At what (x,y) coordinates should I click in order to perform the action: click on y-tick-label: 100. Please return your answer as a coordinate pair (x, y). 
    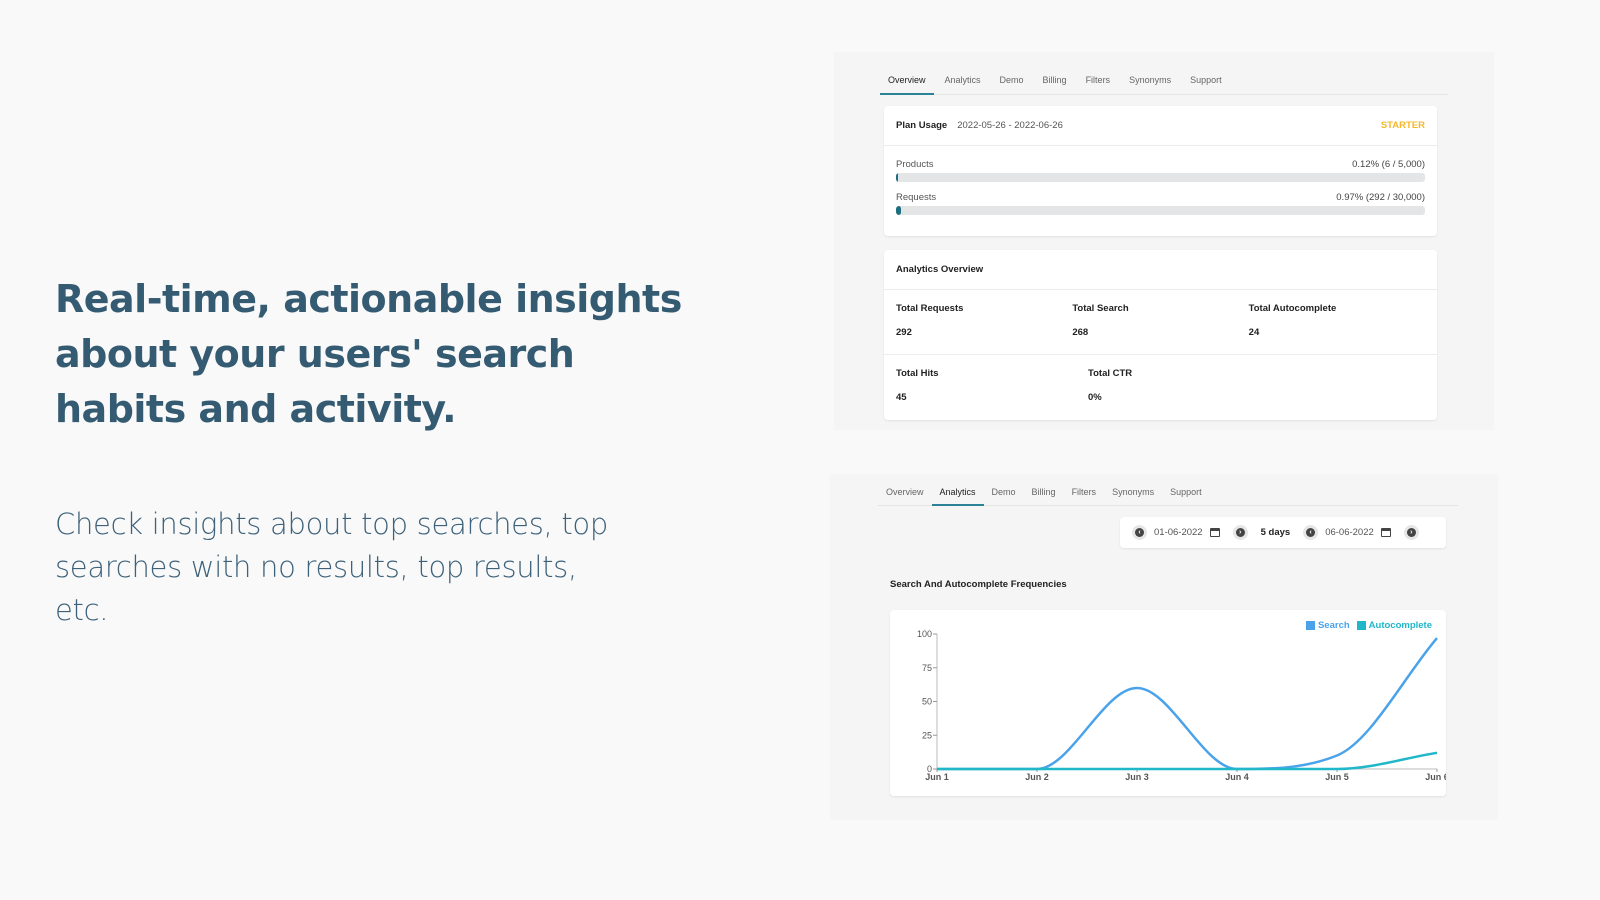
    Looking at the image, I should click on (924, 634).